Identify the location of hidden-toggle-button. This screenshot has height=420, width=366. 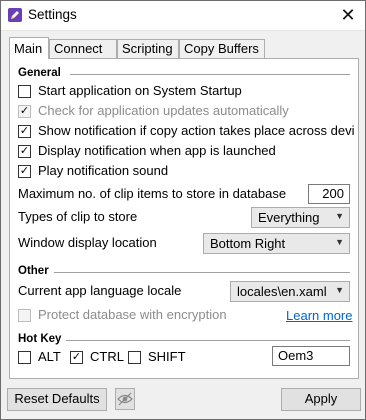
(125, 399).